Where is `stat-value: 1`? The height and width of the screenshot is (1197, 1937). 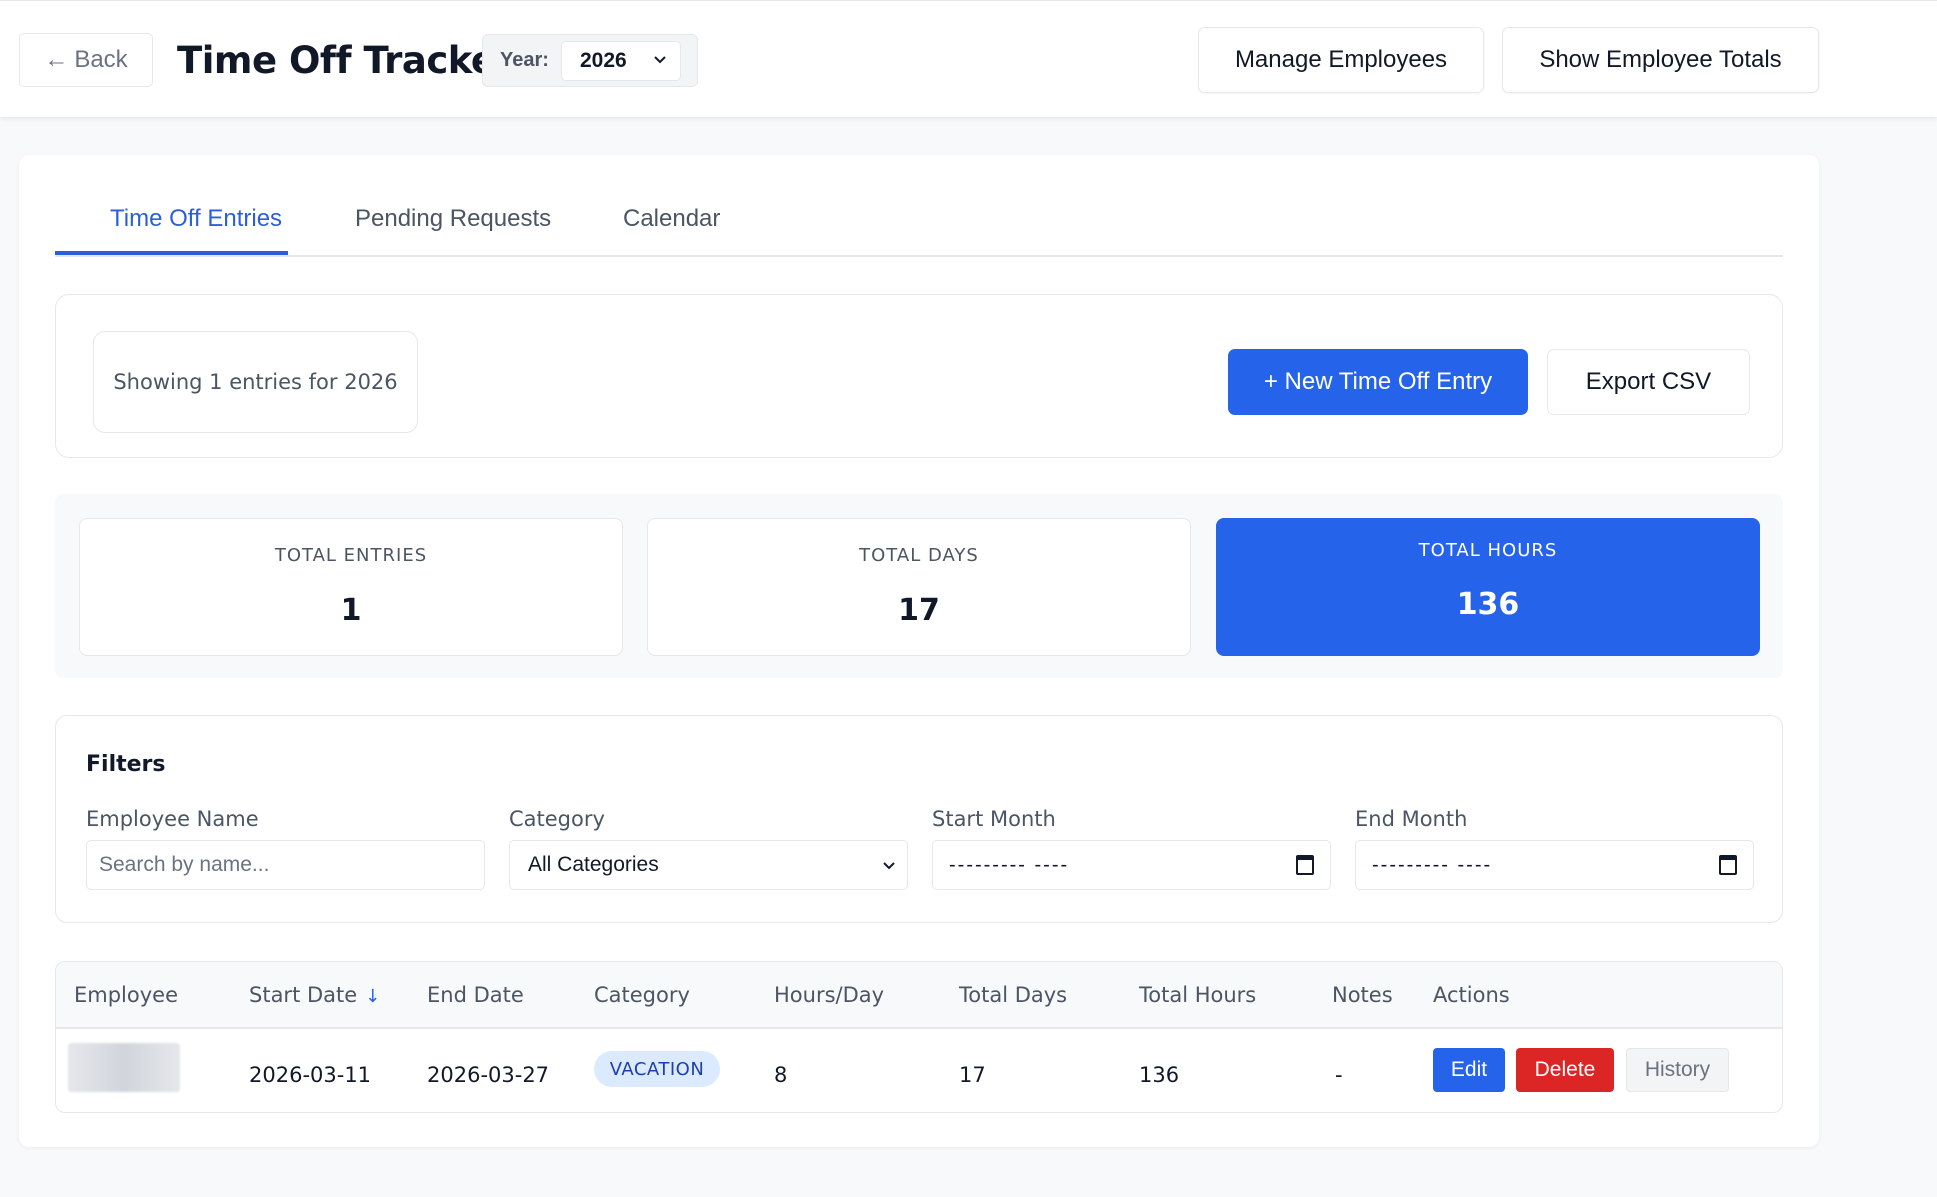 stat-value: 1 is located at coordinates (351, 610).